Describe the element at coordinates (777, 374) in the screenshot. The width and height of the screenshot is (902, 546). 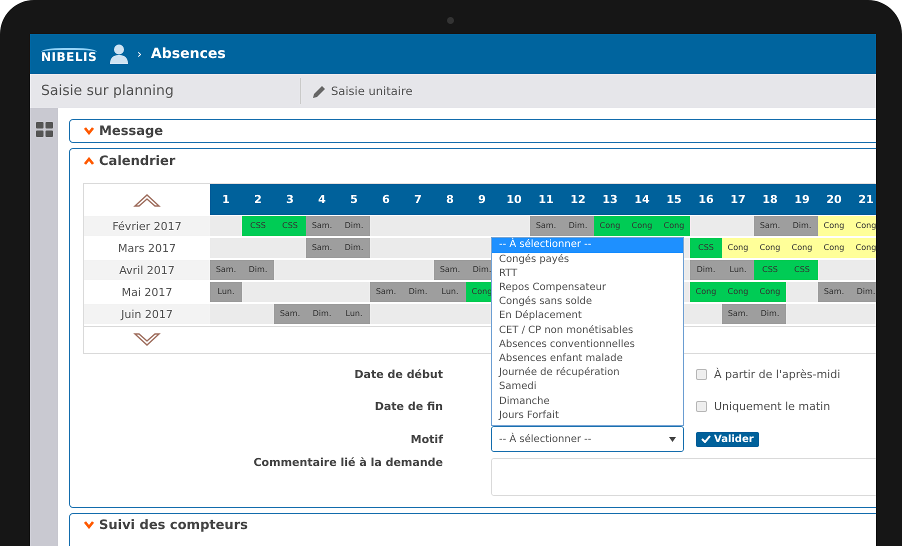
I see `checkbox-label: À partir de l'après-midi` at that location.